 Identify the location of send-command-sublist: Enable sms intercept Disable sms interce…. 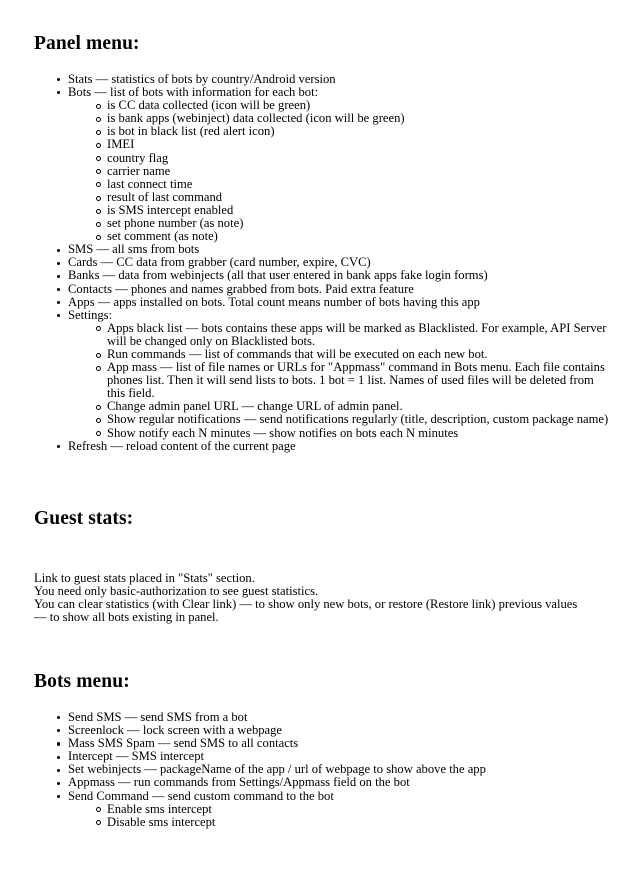
(338, 815).